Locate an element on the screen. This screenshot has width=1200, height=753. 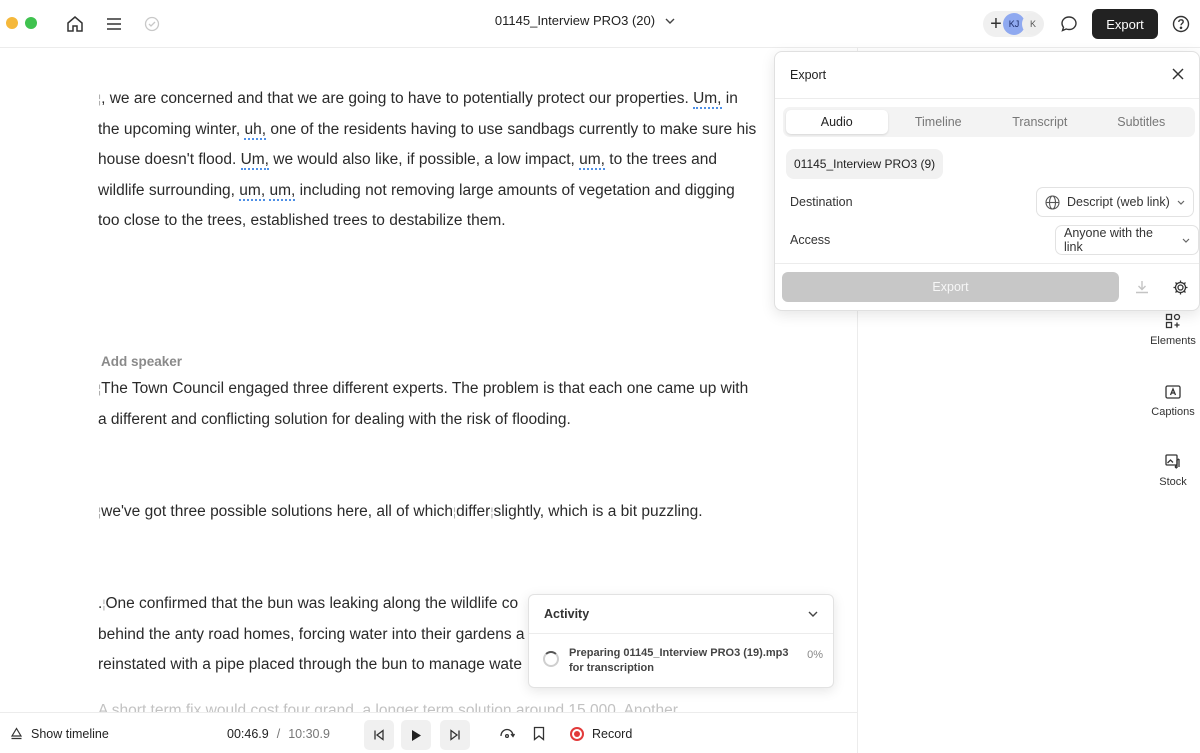
bookmark-button is located at coordinates (539, 733).